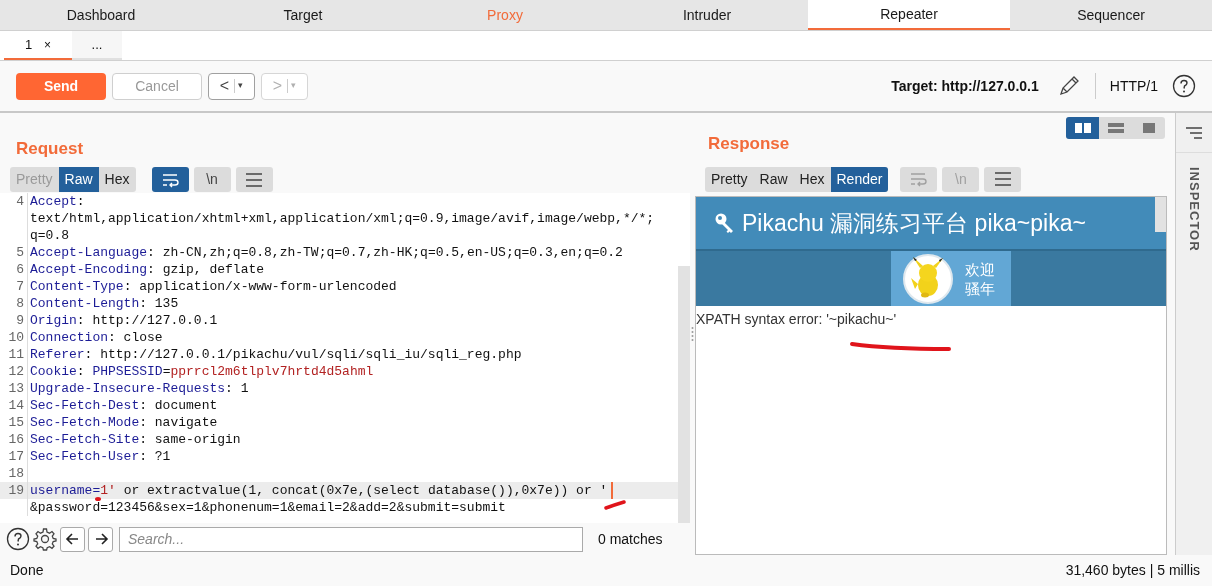  What do you see at coordinates (1132, 570) in the screenshot?
I see `response-stats: 31,460 bytes | 5 millis` at bounding box center [1132, 570].